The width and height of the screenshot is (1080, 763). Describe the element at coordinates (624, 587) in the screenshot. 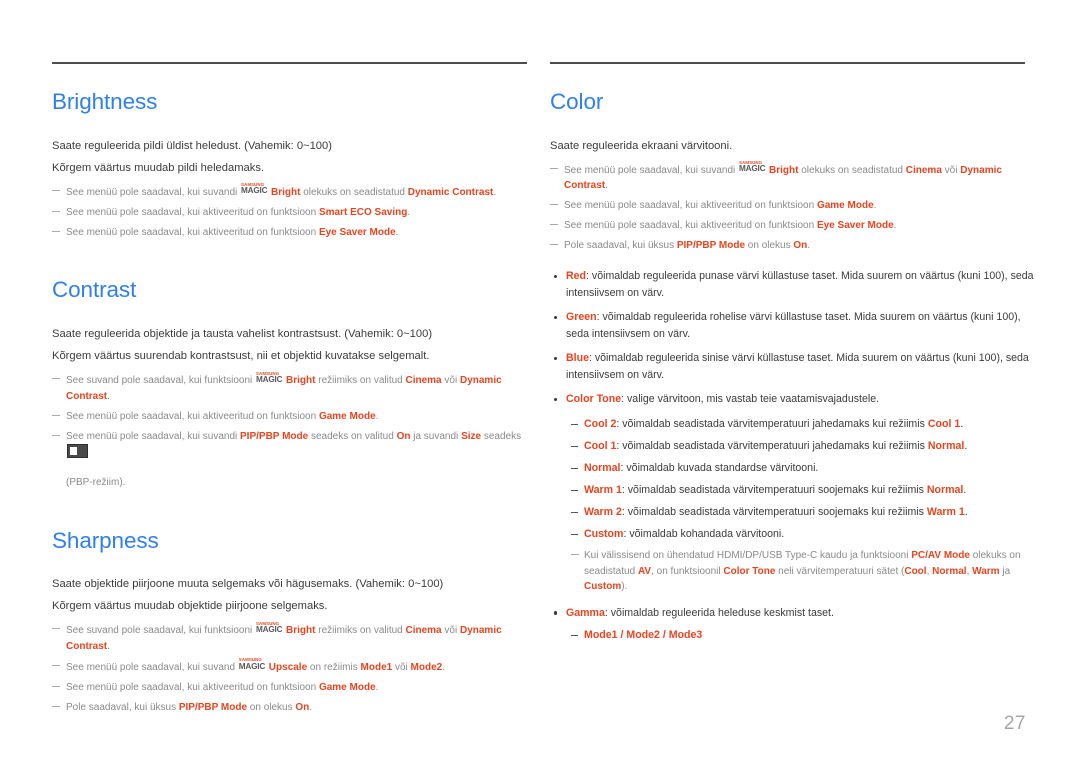

I see `note-text: ).` at that location.